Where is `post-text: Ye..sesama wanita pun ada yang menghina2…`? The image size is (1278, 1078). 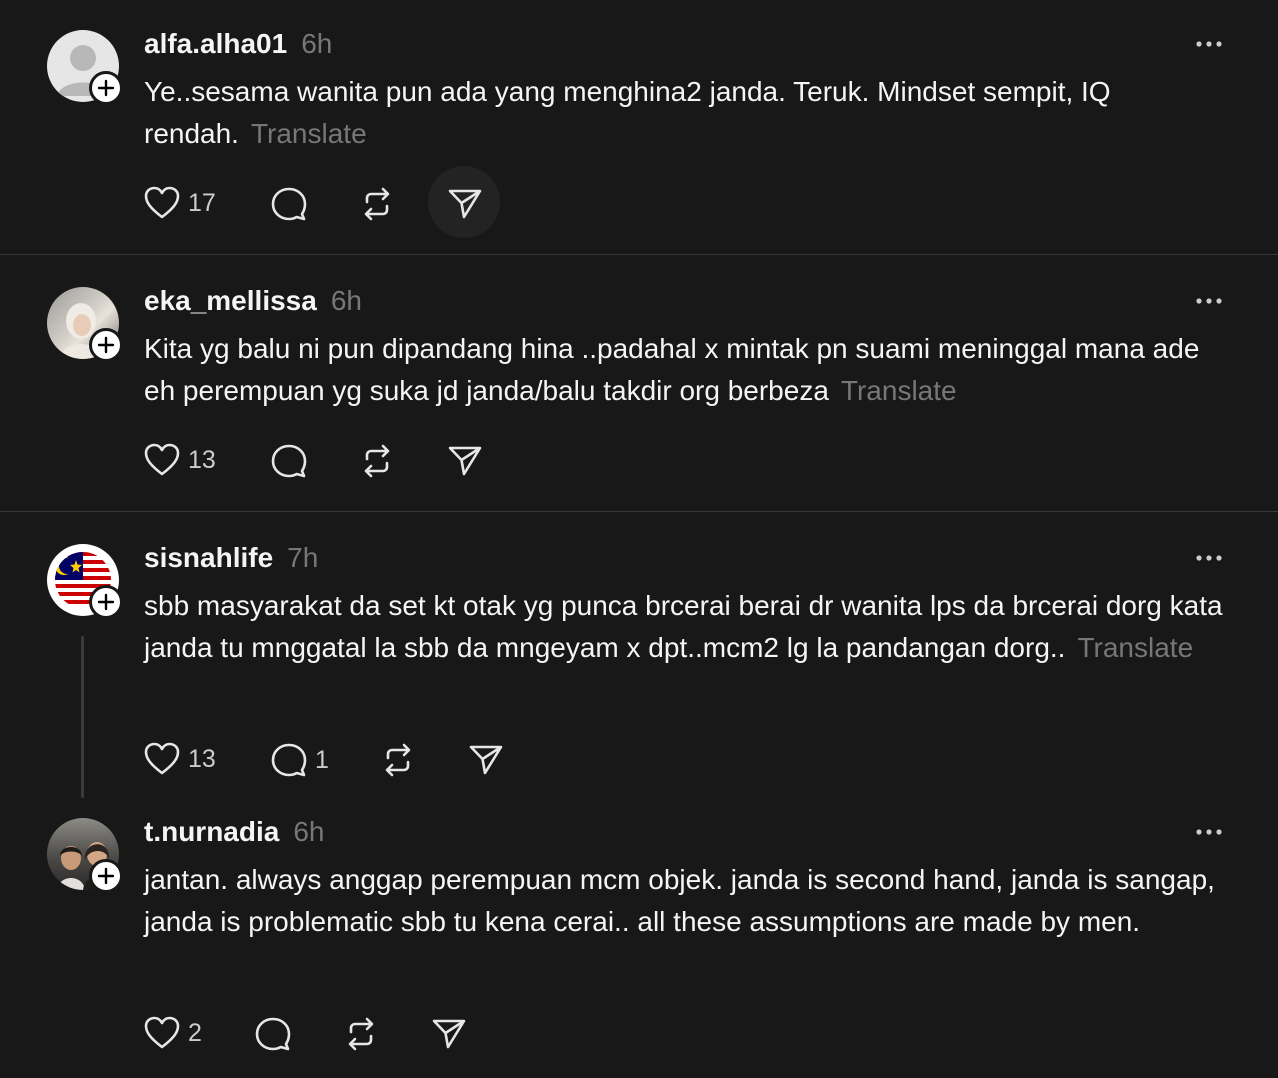
post-text: Ye..sesama wanita pun ada yang menghina2… is located at coordinates (684, 113).